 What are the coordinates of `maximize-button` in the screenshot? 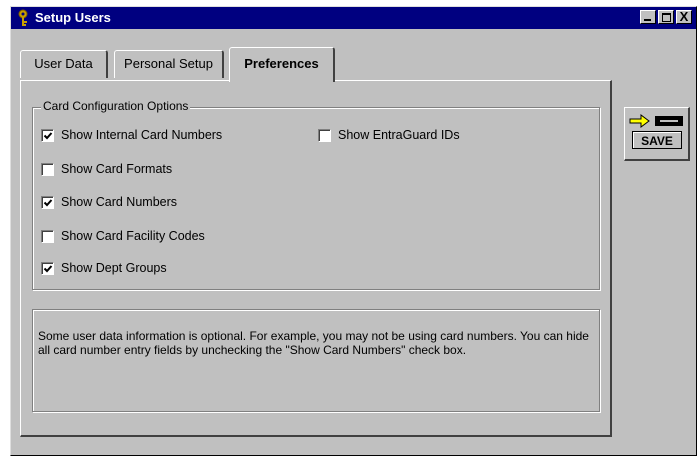 It's located at (666, 17).